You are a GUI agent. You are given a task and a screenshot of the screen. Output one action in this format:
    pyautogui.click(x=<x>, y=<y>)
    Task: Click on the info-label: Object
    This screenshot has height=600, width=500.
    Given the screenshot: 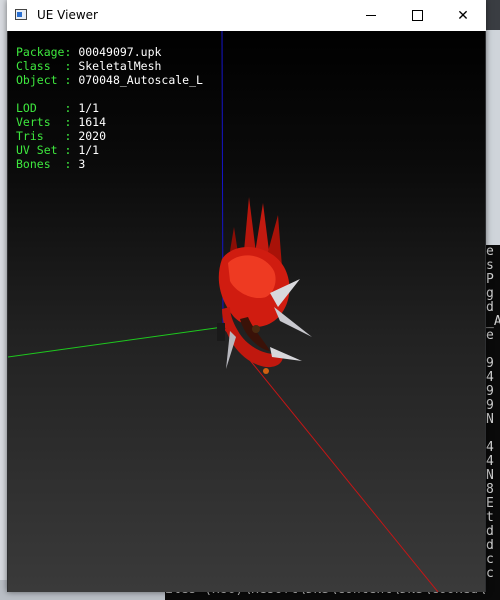 What is the action you would take?
    pyautogui.click(x=40, y=80)
    